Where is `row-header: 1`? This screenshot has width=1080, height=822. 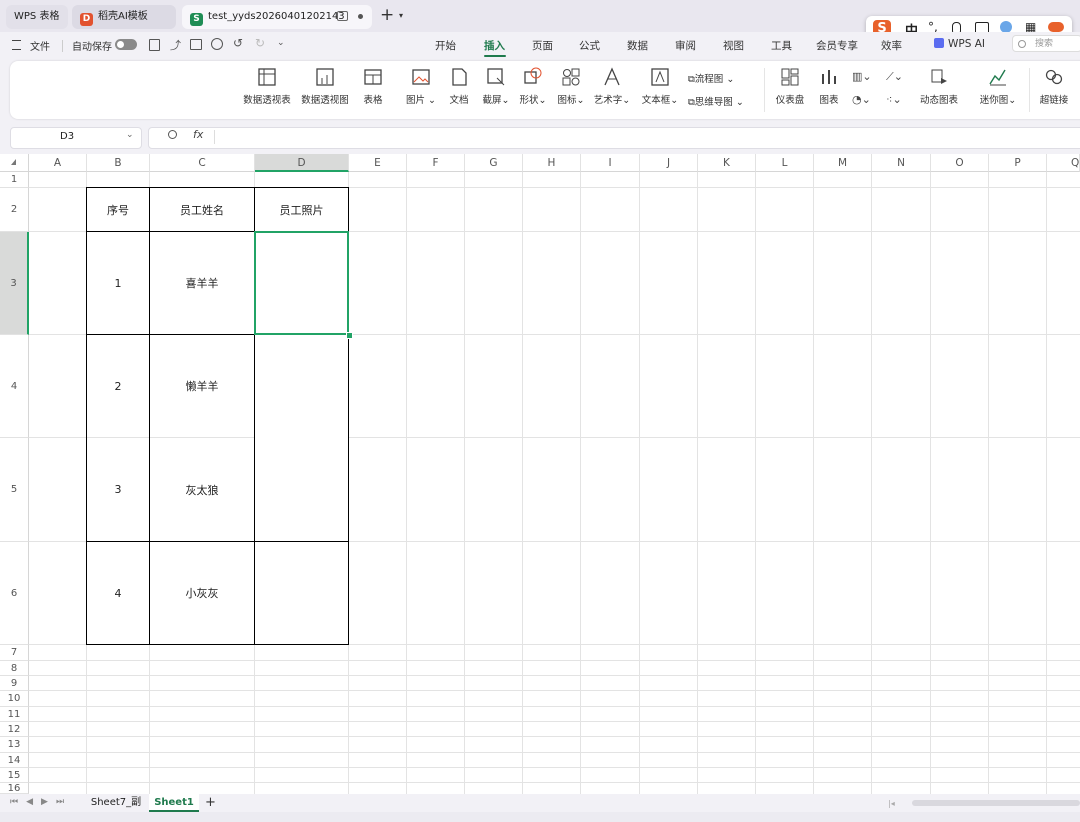
row-header: 1 is located at coordinates (14, 180).